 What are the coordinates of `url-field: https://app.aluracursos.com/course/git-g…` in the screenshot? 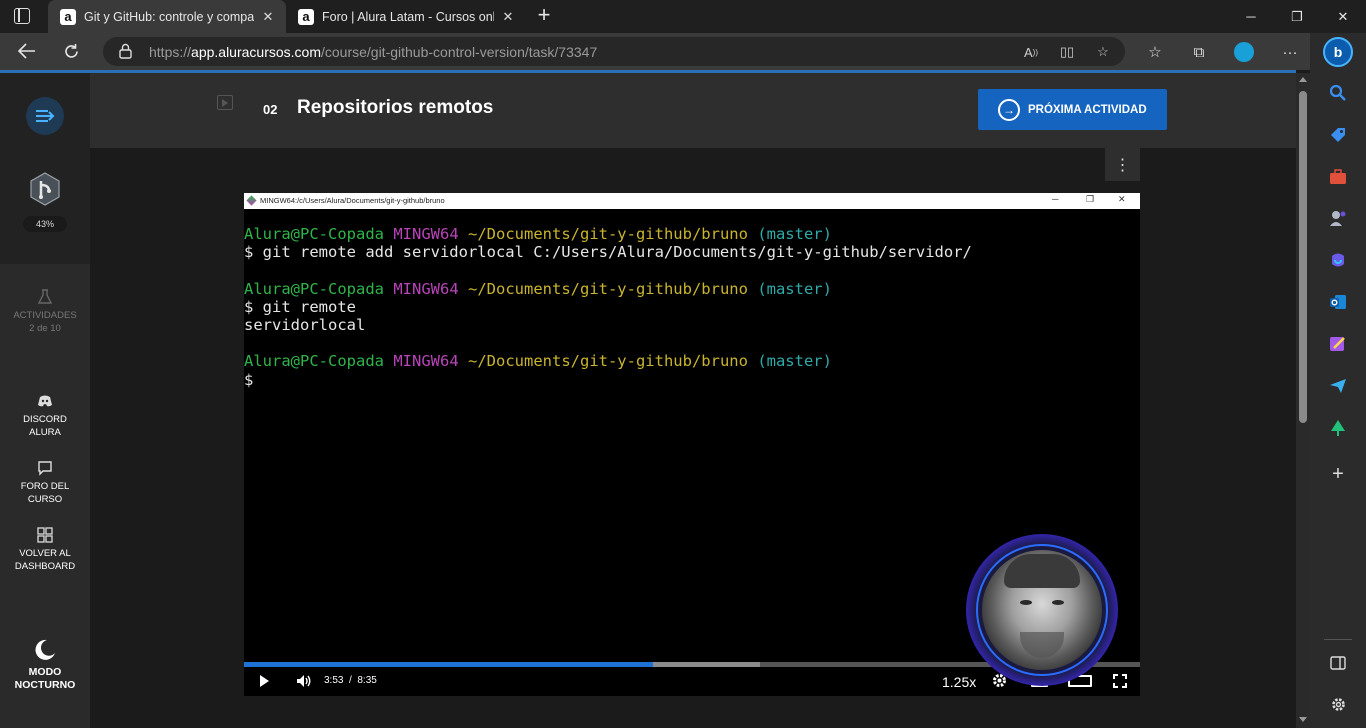 It's located at (614, 51).